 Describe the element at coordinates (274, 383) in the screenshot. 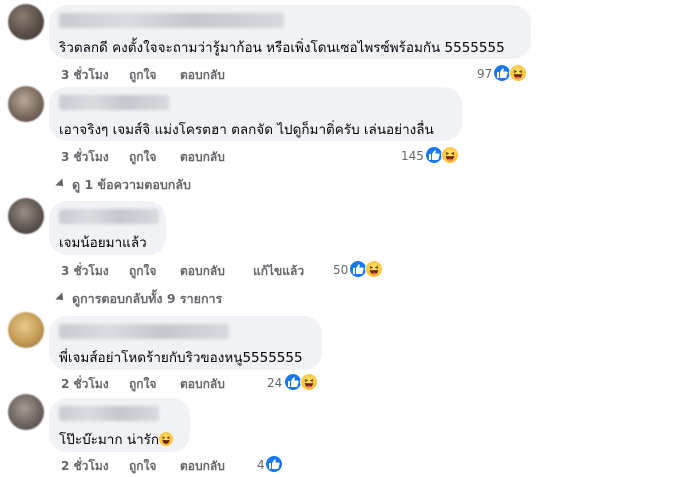

I see `reaction-count: 24` at that location.